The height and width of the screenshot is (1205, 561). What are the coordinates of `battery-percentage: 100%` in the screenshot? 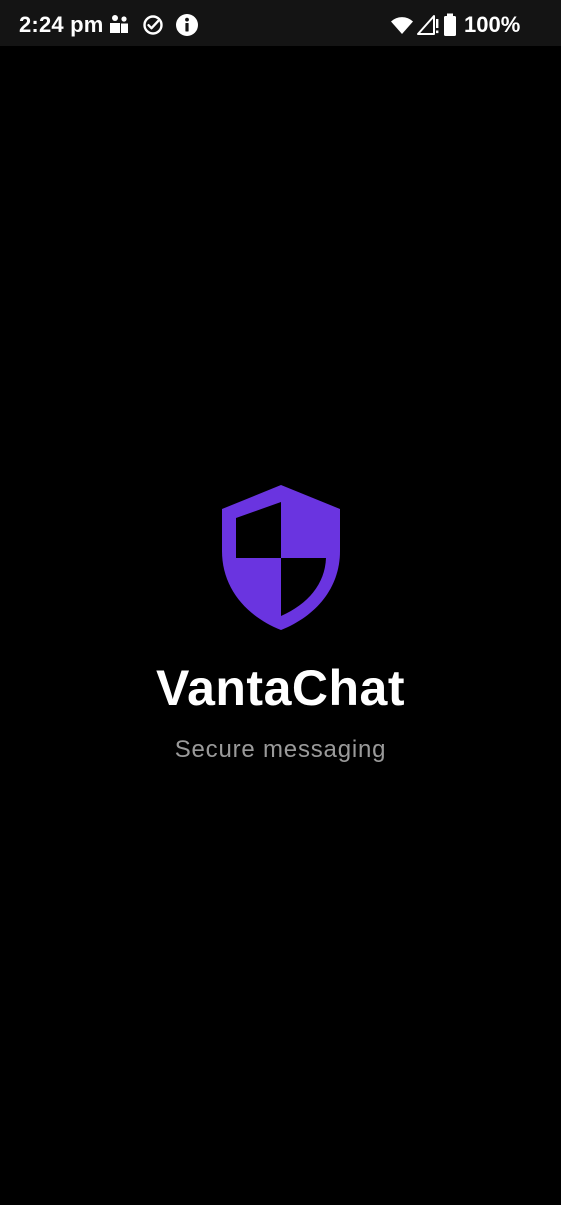 It's located at (492, 24).